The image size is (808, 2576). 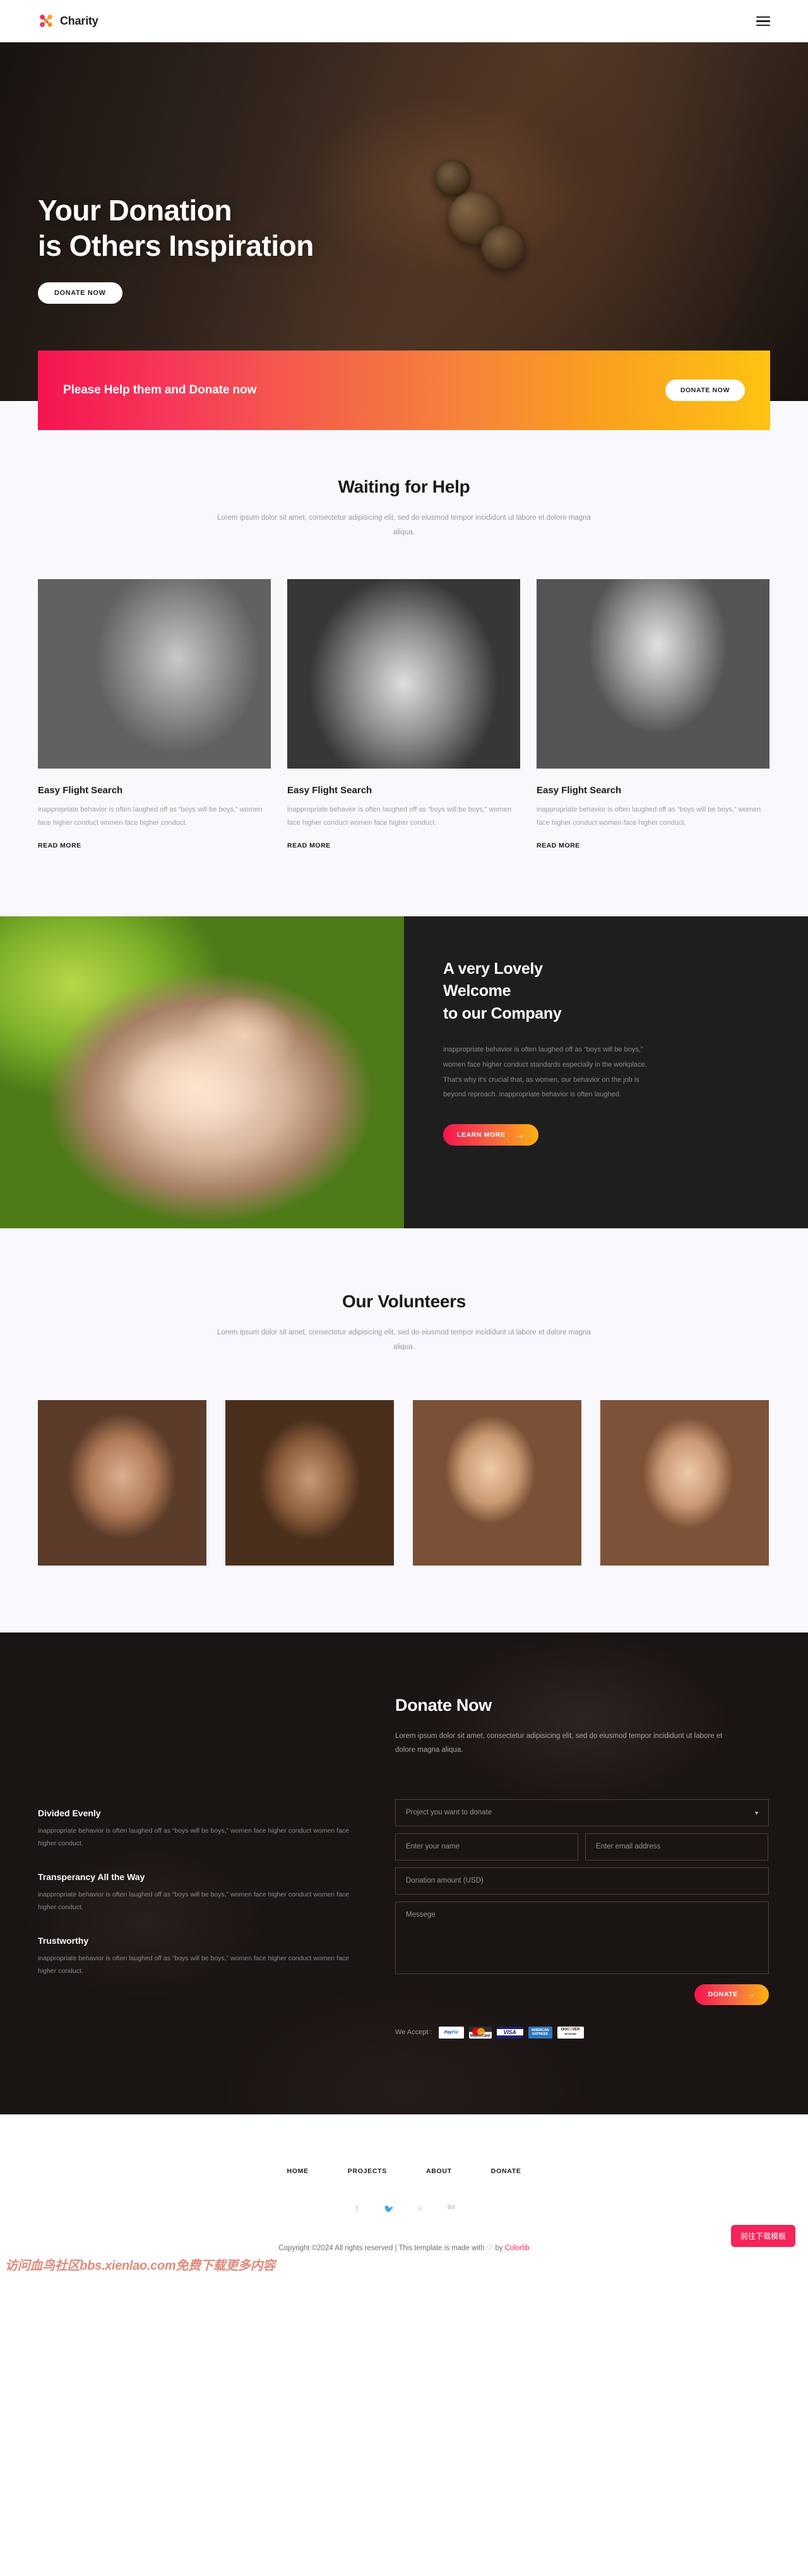 What do you see at coordinates (404, 1482) in the screenshot?
I see `volunteers-grid` at bounding box center [404, 1482].